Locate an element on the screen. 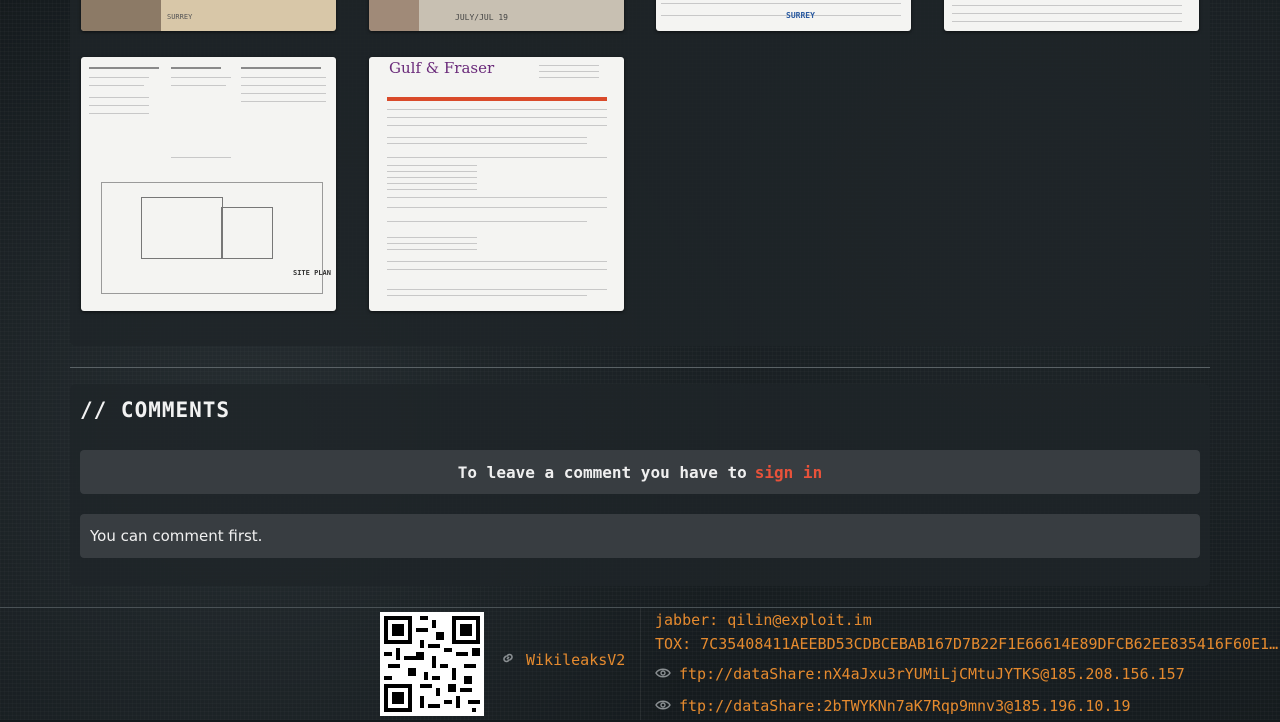 The image size is (1280, 722). thumbnail-caption: Gulf & Fraser is located at coordinates (442, 68).